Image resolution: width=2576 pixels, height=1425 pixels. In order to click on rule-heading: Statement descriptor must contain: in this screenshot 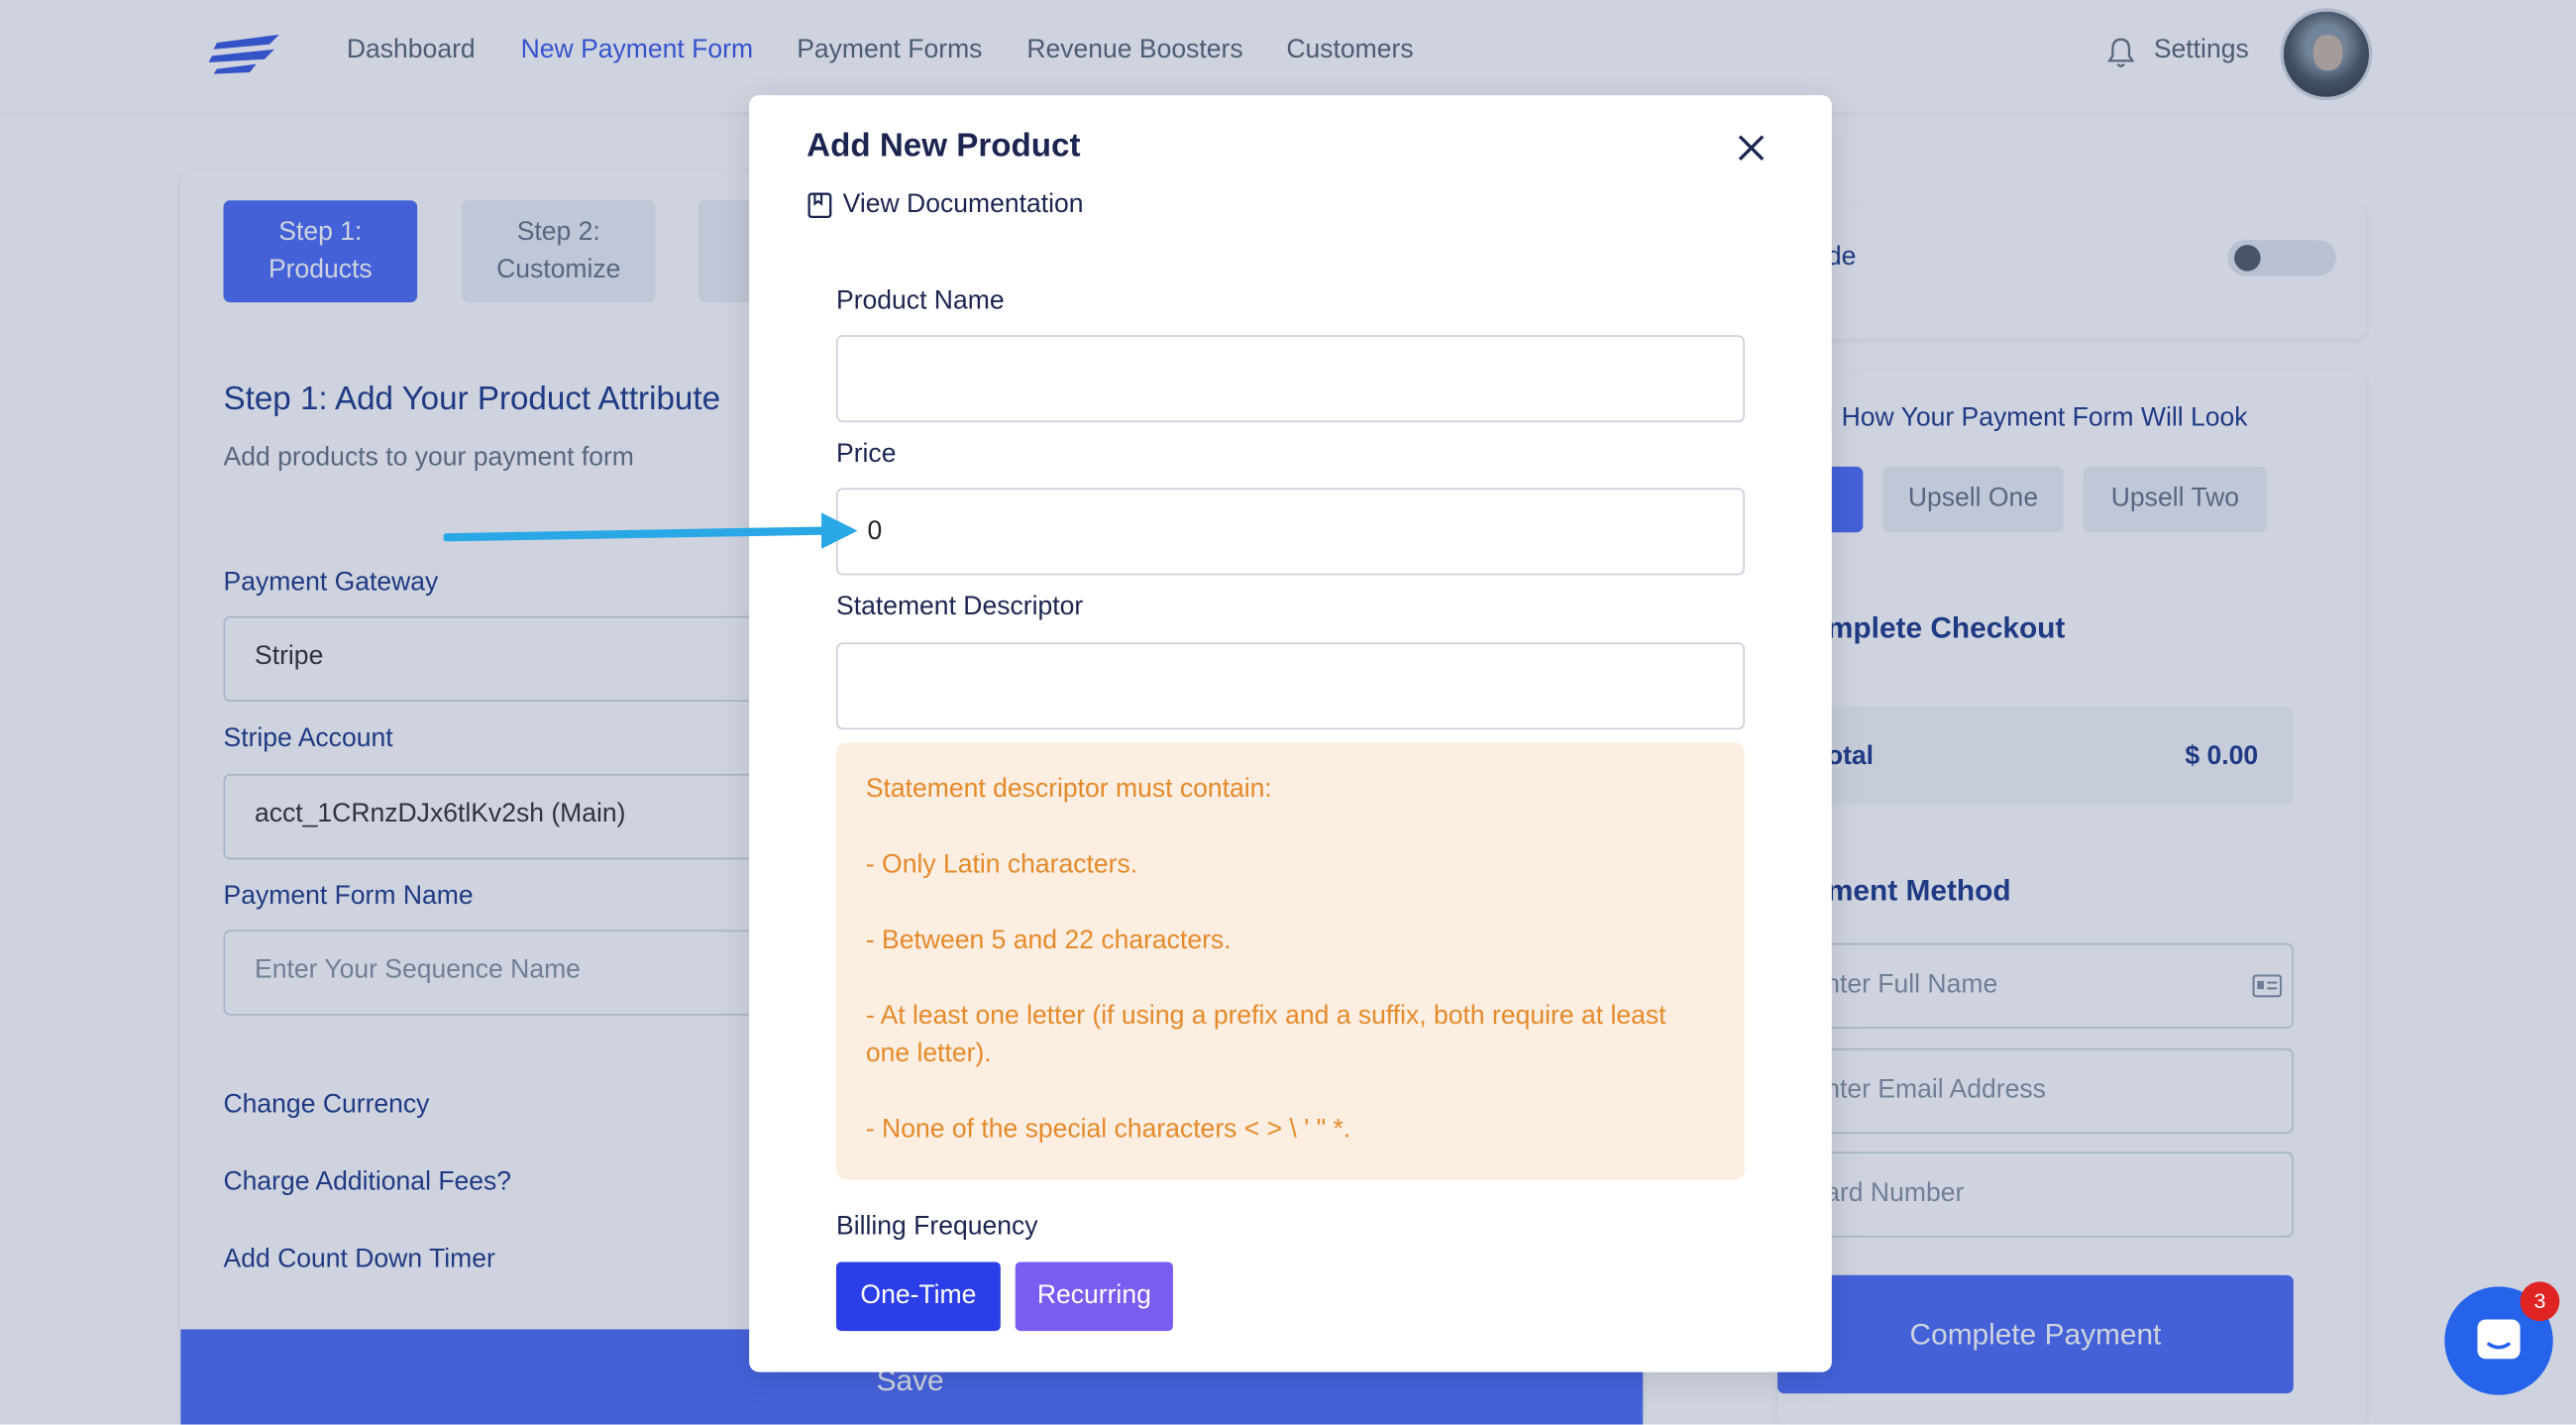, I will do `click(1068, 789)`.